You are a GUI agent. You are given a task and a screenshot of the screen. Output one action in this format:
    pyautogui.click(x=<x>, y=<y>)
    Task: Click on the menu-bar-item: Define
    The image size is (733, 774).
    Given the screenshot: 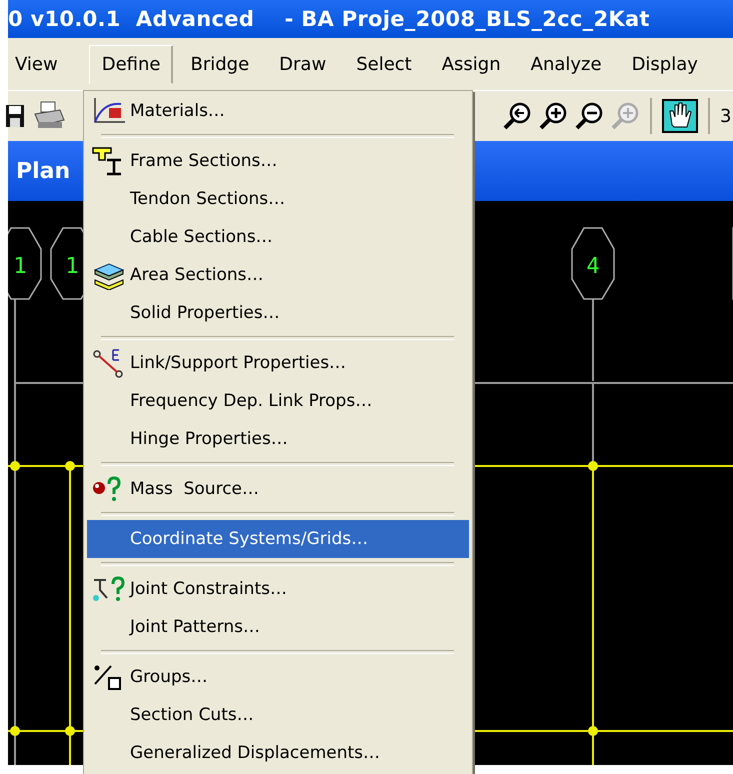 What is the action you would take?
    pyautogui.click(x=131, y=64)
    